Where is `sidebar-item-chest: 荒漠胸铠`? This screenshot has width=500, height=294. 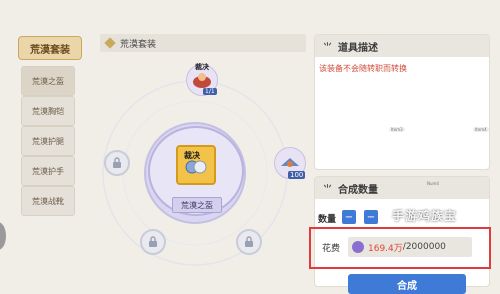 sidebar-item-chest: 荒漠胸铠 is located at coordinates (48, 111).